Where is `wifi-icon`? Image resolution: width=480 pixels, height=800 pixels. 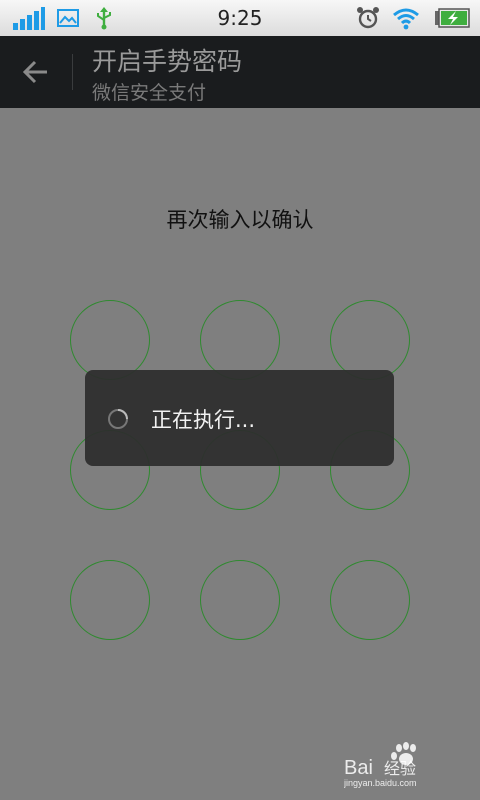 wifi-icon is located at coordinates (406, 19).